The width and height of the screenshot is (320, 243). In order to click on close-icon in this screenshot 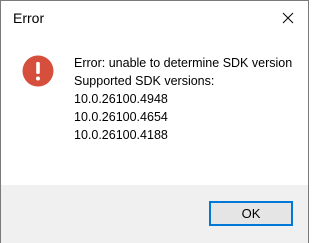, I will do `click(288, 18)`.